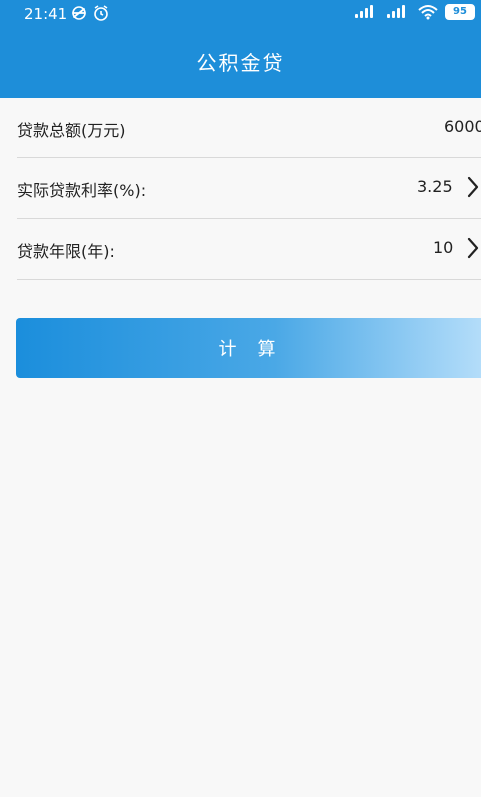  I want to click on loan-term-label: 贷款年限(年):, so click(66, 251).